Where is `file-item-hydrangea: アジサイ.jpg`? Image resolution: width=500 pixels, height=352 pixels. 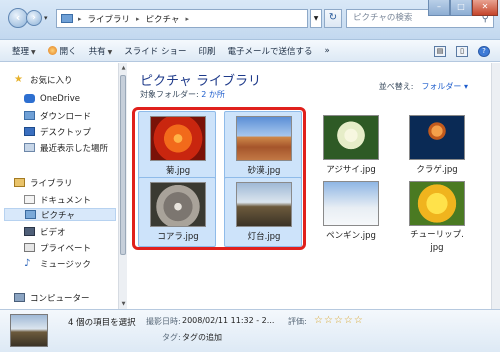
file-item-hydrangea: アジサイ.jpg is located at coordinates (351, 146).